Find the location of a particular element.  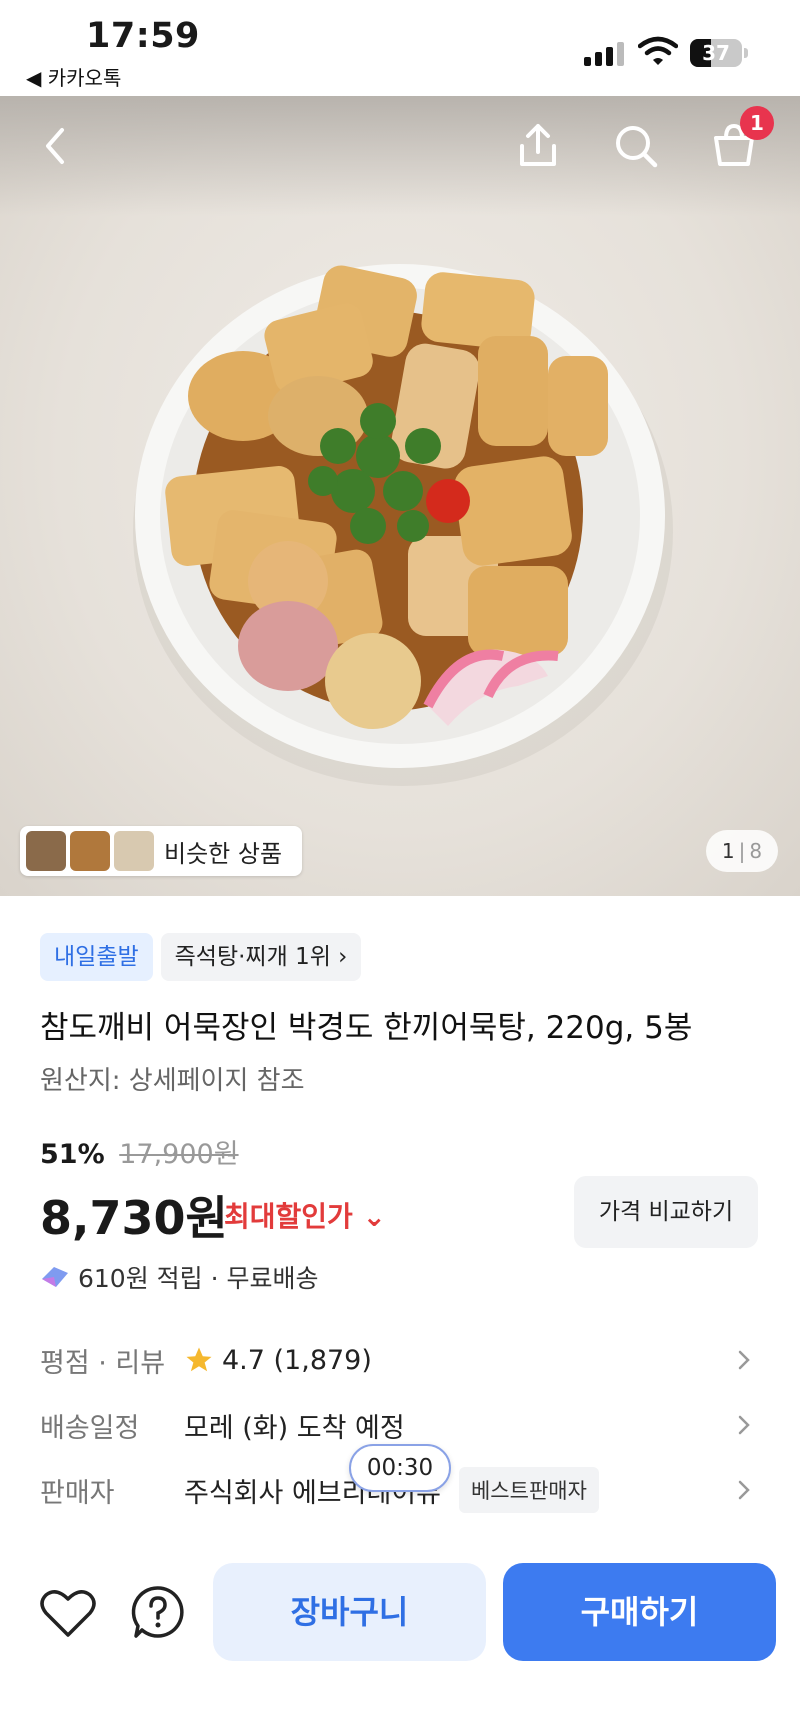

discount-row: 51% 17,900원 is located at coordinates (139, 1151).